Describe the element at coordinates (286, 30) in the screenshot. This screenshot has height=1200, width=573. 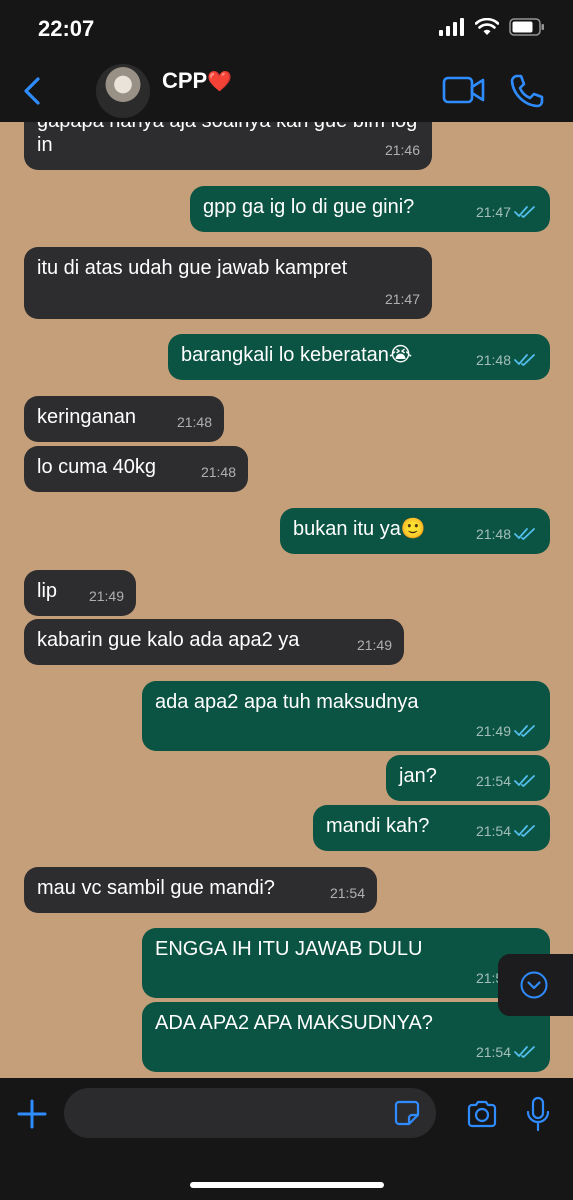
I see `status-bar: 22:07` at that location.